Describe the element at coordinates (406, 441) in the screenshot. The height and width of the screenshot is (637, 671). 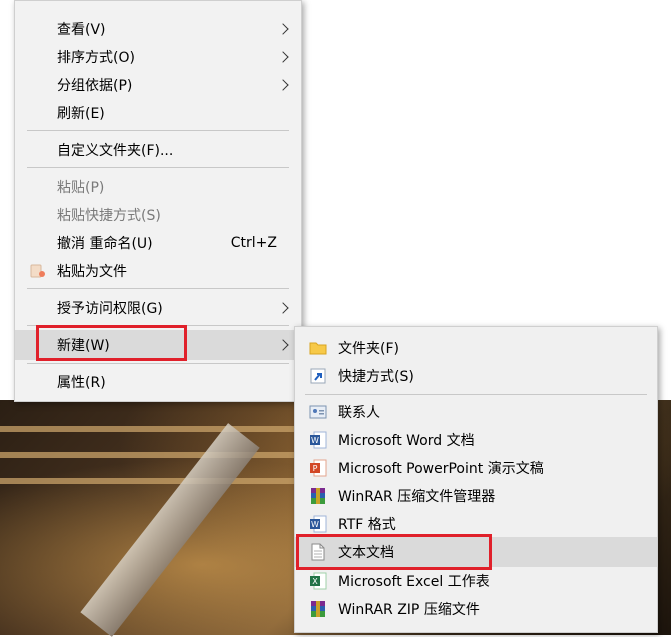
I see `menu-item-label: Microsoft Word 文档` at that location.